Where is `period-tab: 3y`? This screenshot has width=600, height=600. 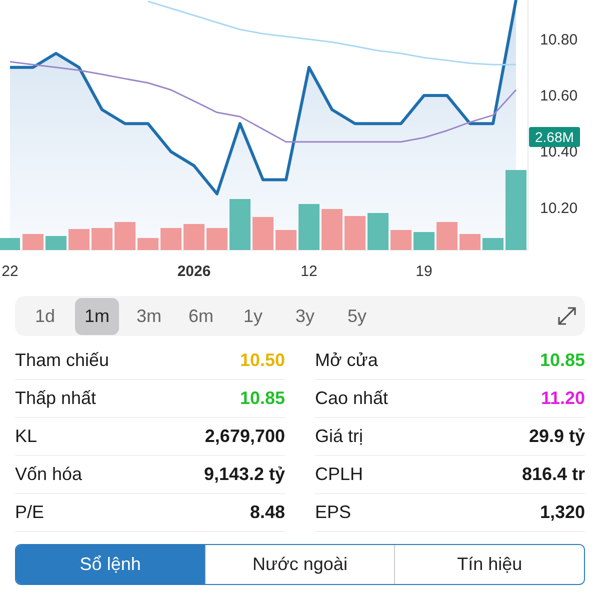 period-tab: 3y is located at coordinates (305, 316).